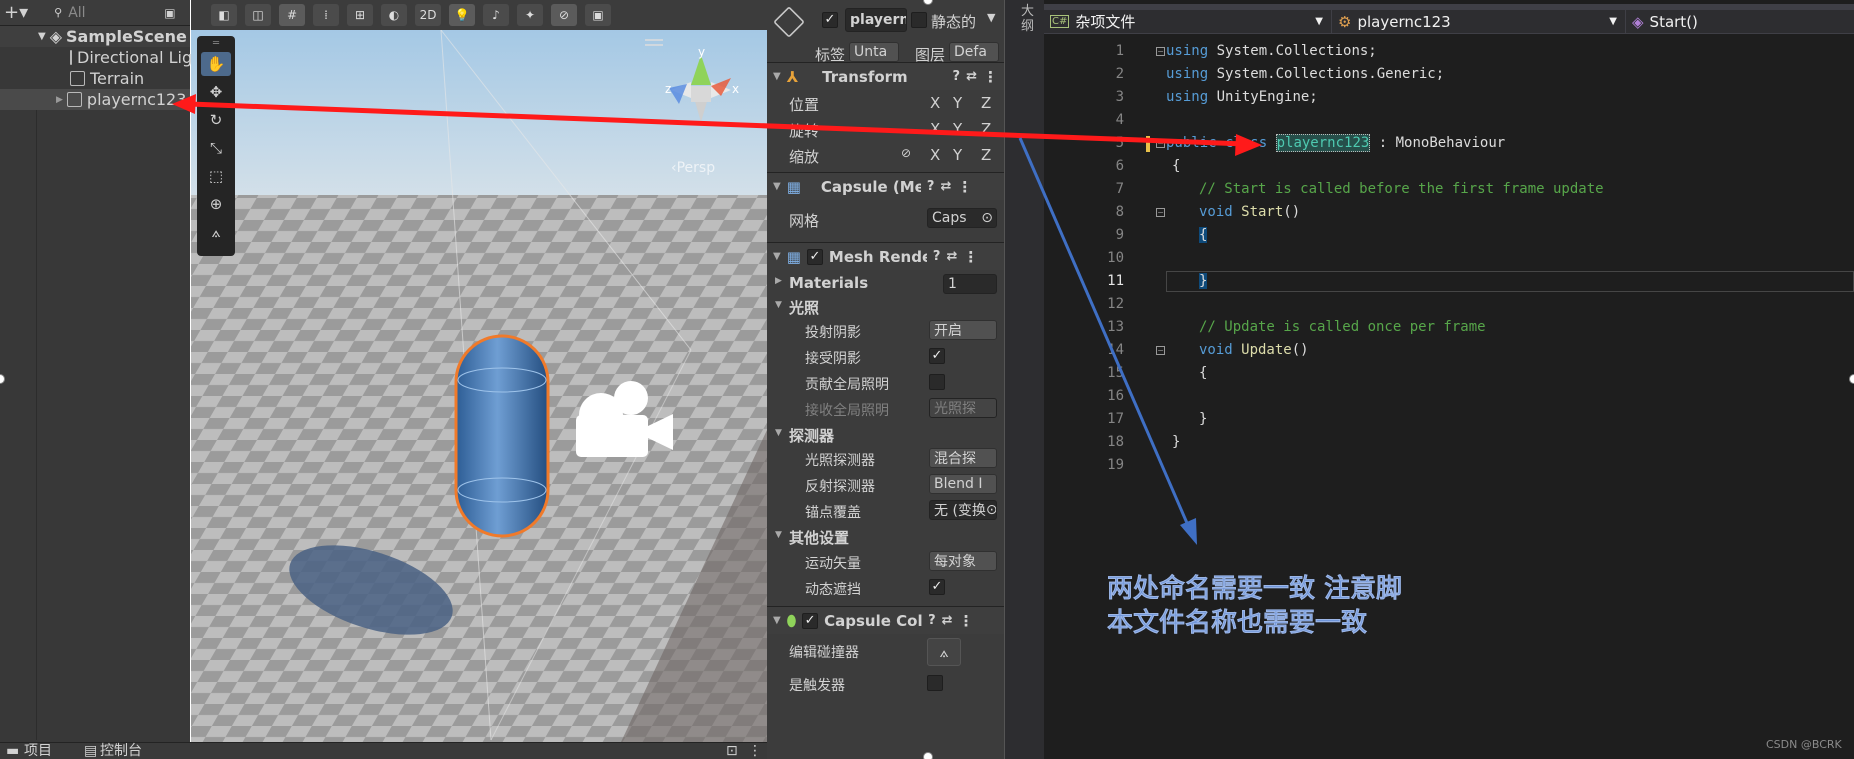  Describe the element at coordinates (1479, 21) in the screenshot. I see `class-nav: ⚙ playernc123 ▼` at that location.